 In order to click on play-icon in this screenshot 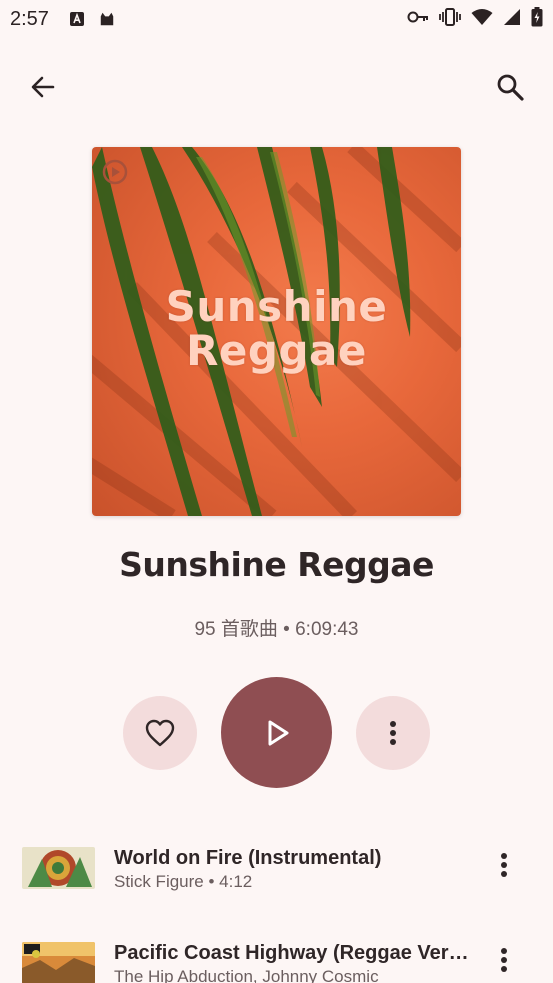, I will do `click(278, 732)`.